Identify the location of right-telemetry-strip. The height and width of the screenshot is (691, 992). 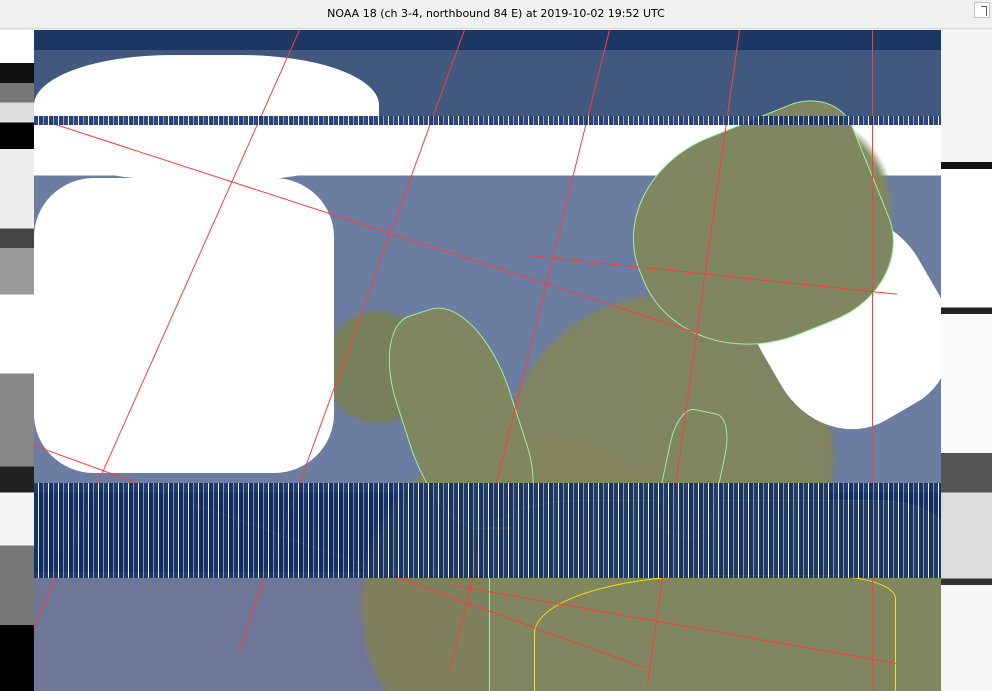
(966, 360).